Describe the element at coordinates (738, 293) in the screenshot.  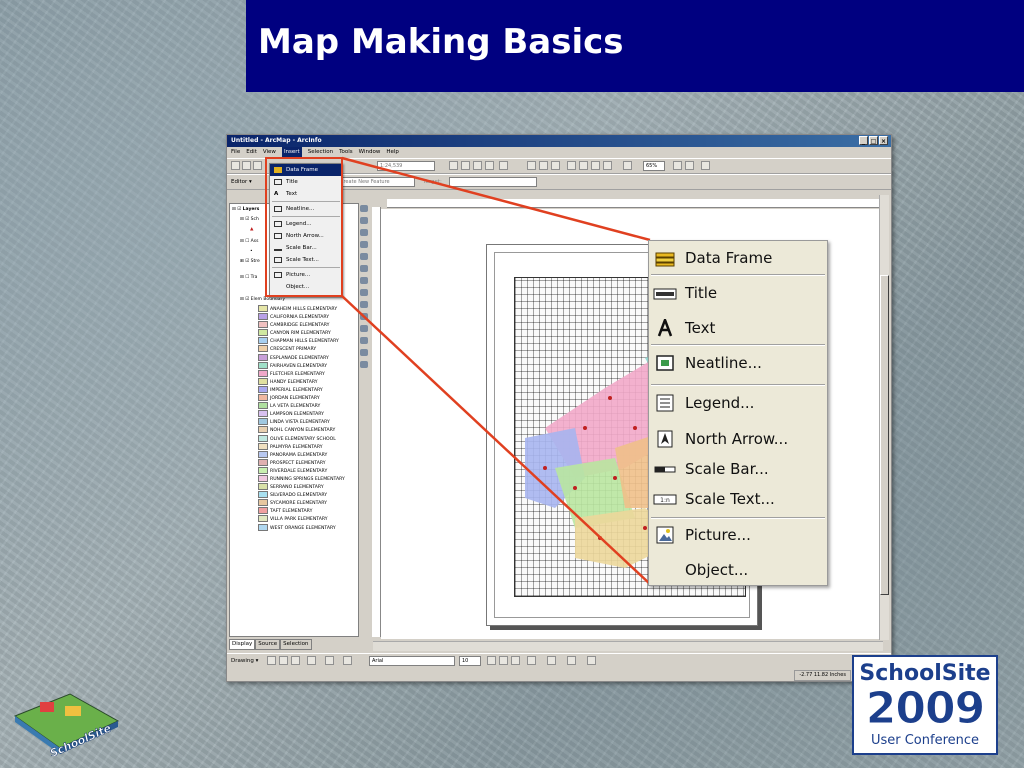
I see `menu-item-title: Title` at that location.